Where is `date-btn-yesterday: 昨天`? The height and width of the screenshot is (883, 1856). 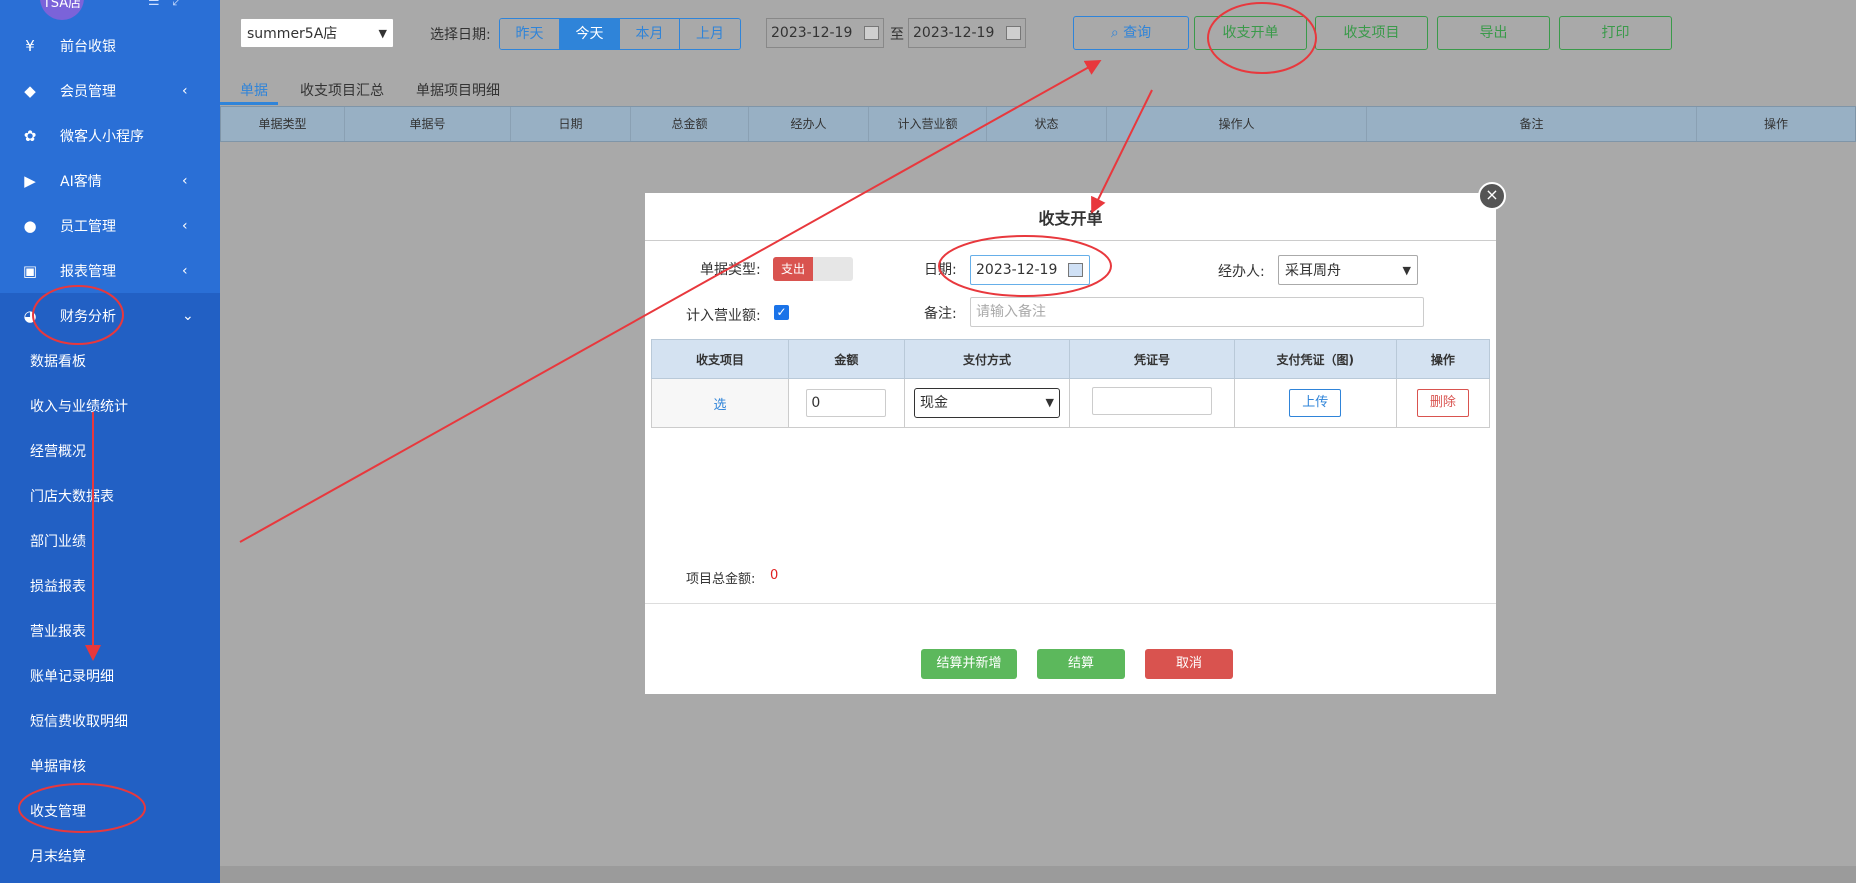
date-btn-yesterday: 昨天 is located at coordinates (530, 34).